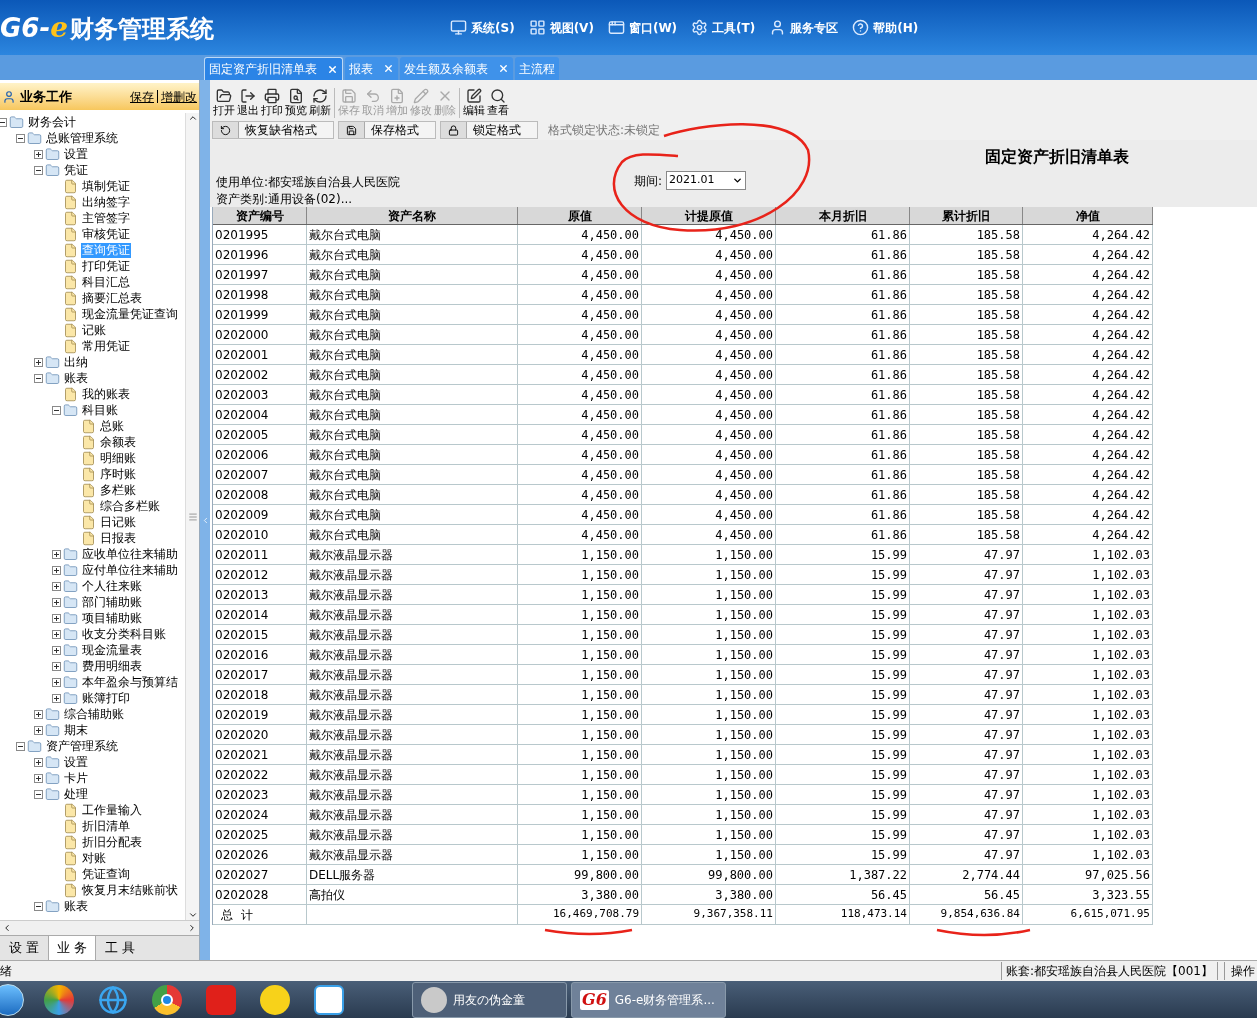 Image resolution: width=1257 pixels, height=1018 pixels. What do you see at coordinates (130, 506) in the screenshot?
I see `tree-item: 综合多栏账` at bounding box center [130, 506].